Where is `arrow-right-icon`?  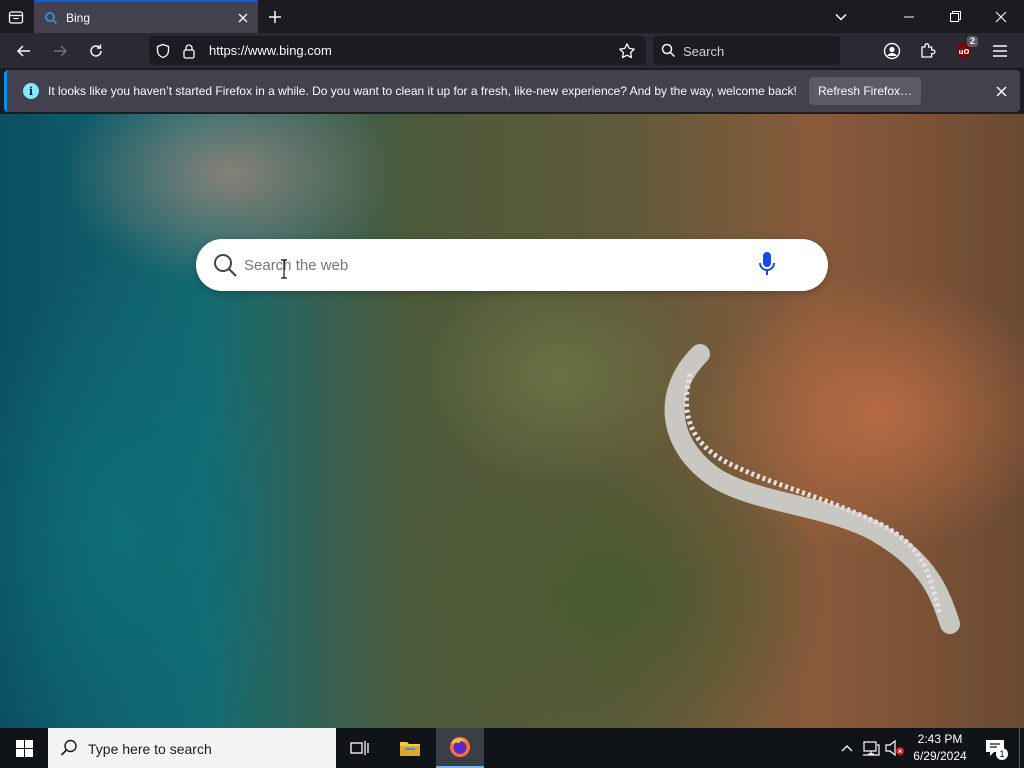 arrow-right-icon is located at coordinates (61, 51).